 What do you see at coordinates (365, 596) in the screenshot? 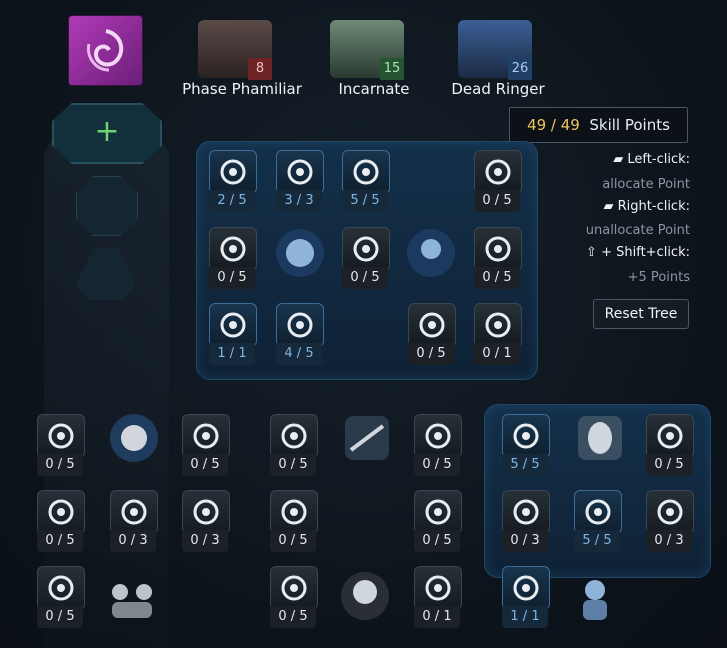
I see `reaper-icon` at bounding box center [365, 596].